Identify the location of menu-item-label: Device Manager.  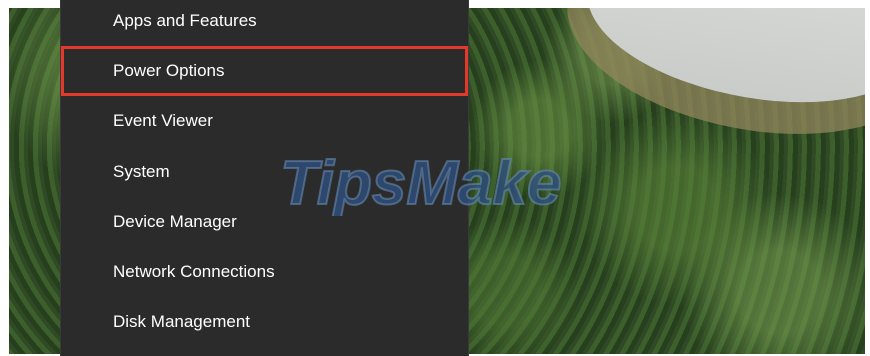
(175, 221).